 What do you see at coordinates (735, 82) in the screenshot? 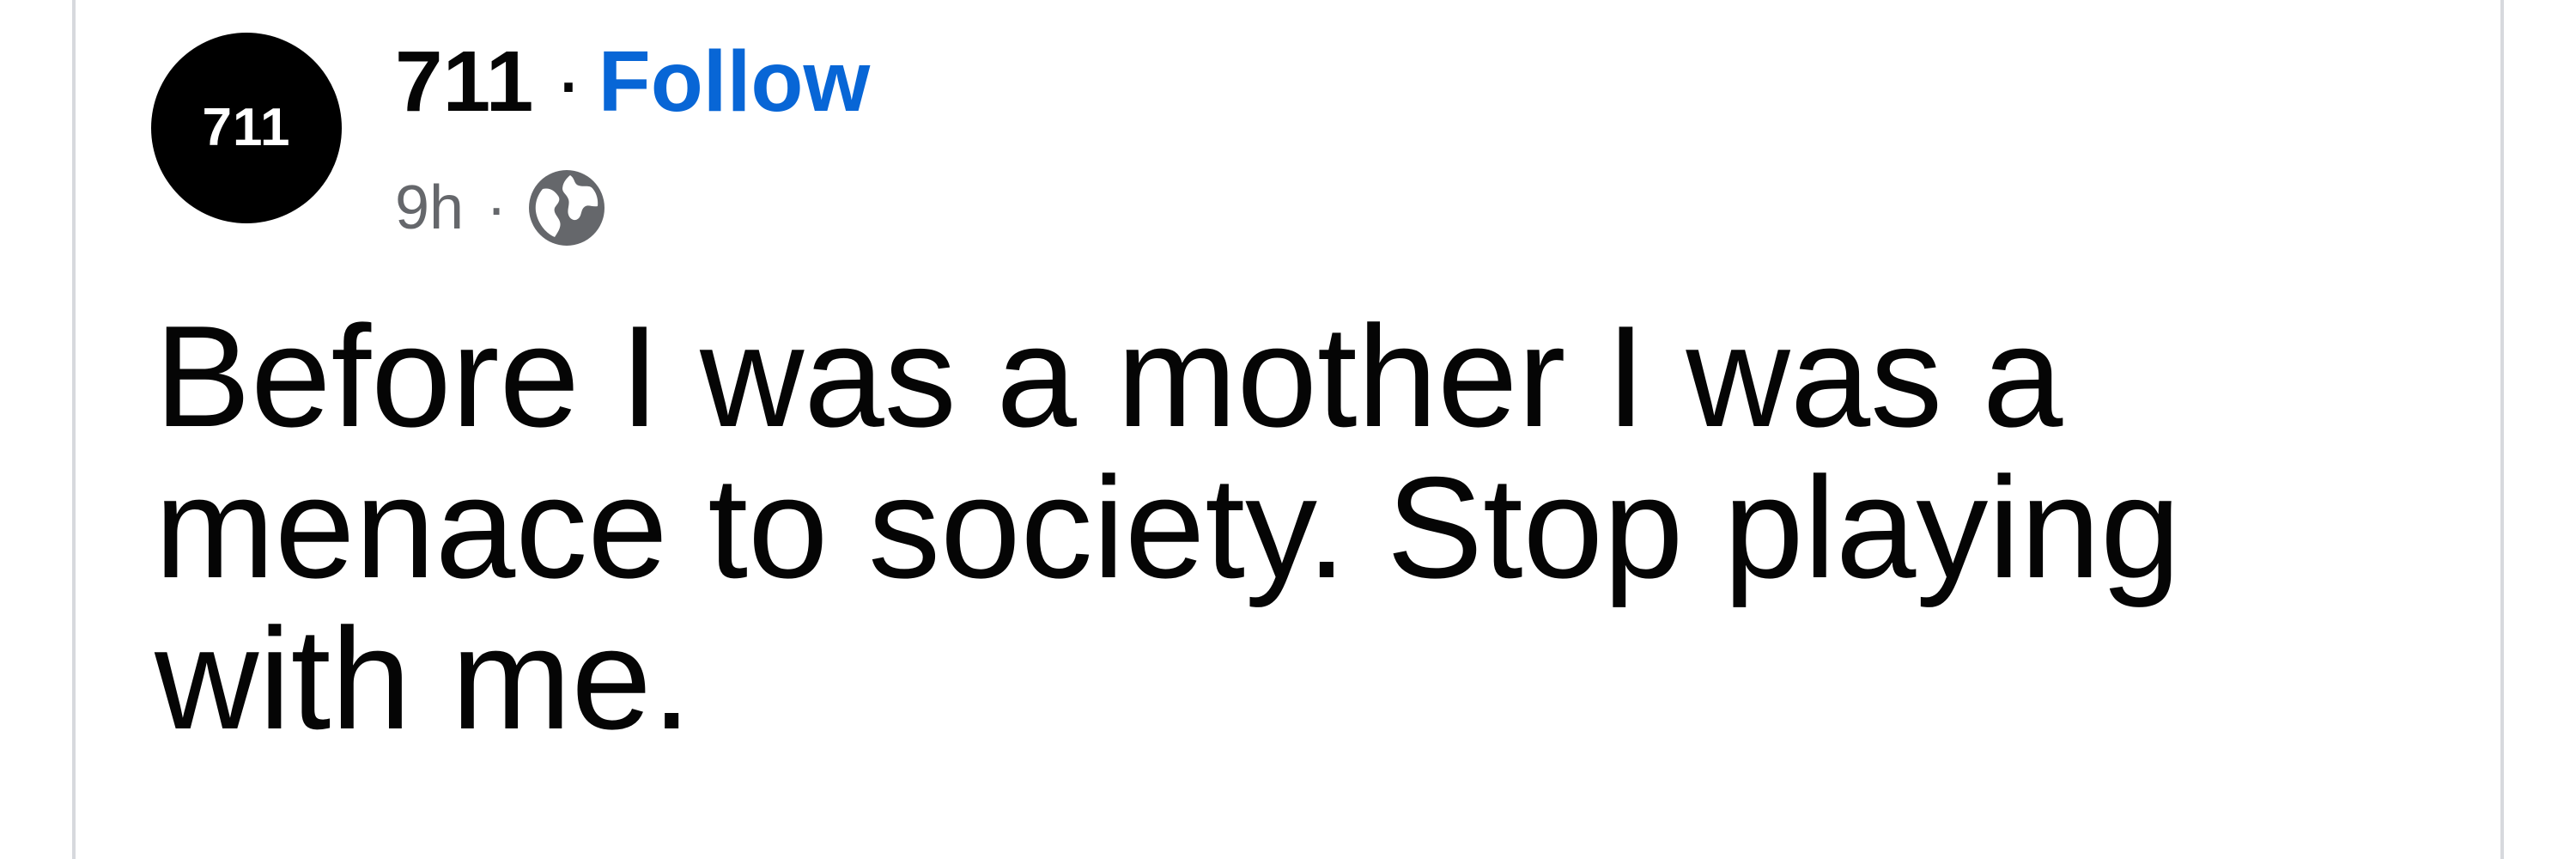
I see `follow-button: Follow` at bounding box center [735, 82].